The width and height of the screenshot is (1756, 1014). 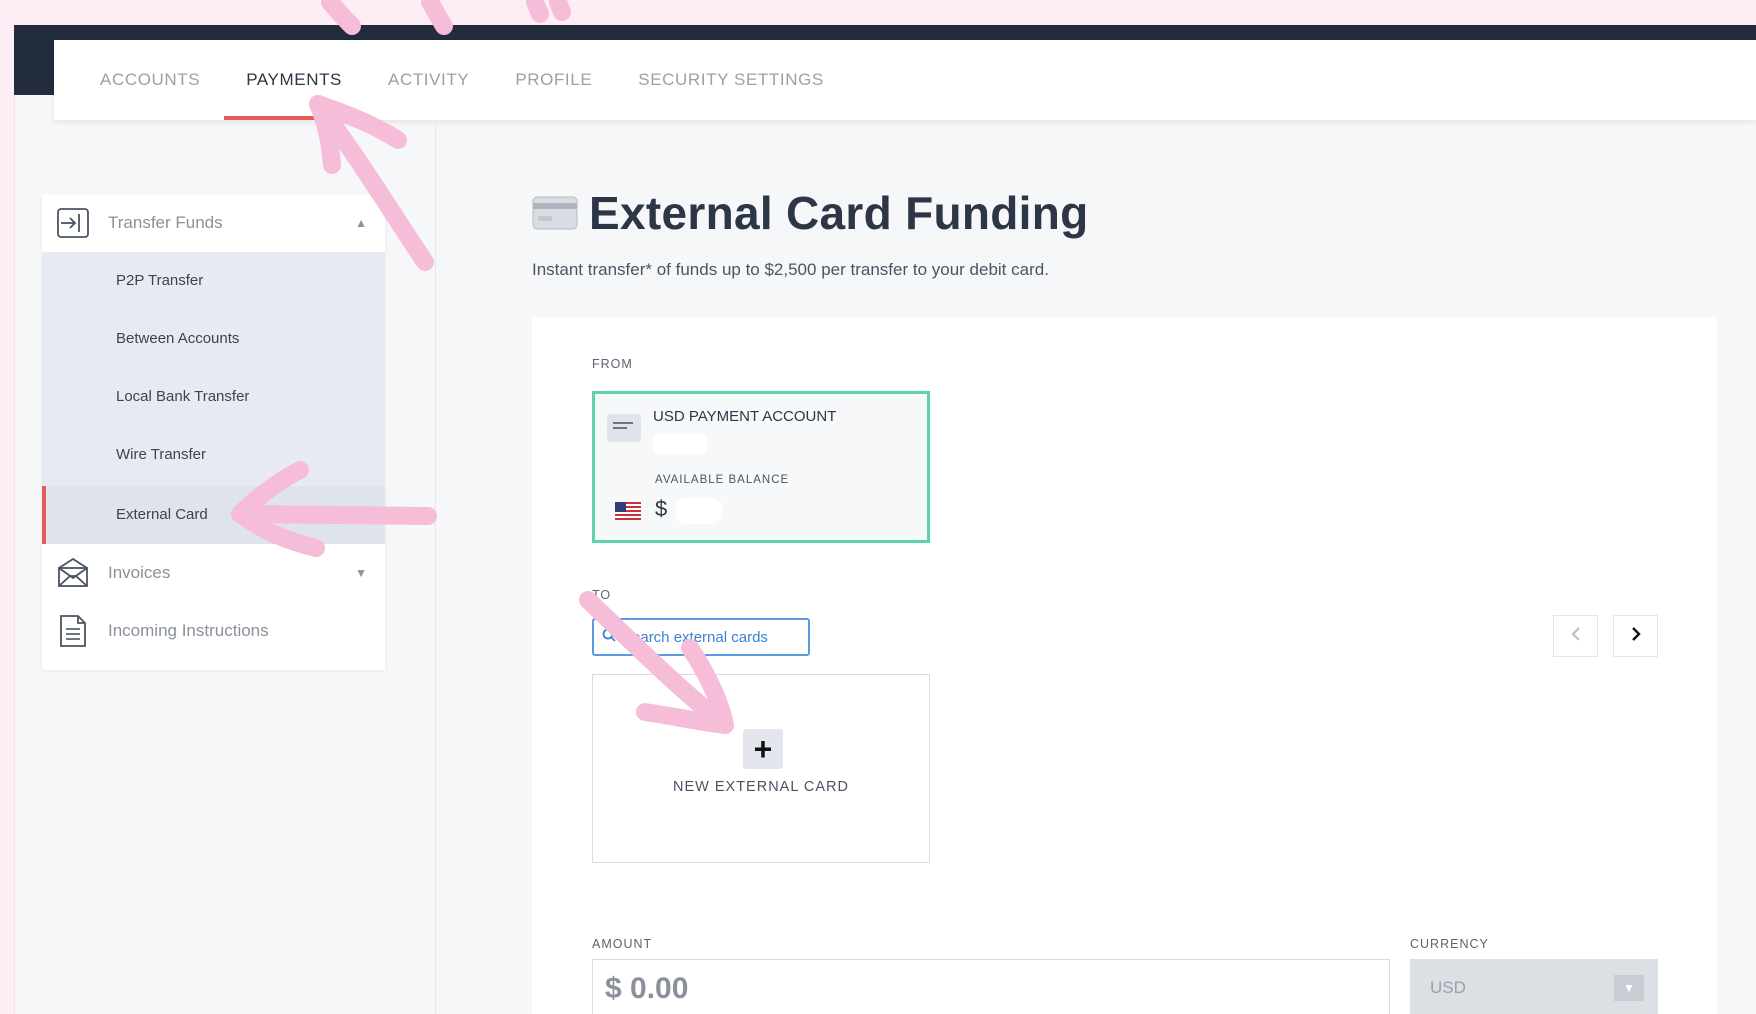 What do you see at coordinates (73, 631) in the screenshot?
I see `document-icon` at bounding box center [73, 631].